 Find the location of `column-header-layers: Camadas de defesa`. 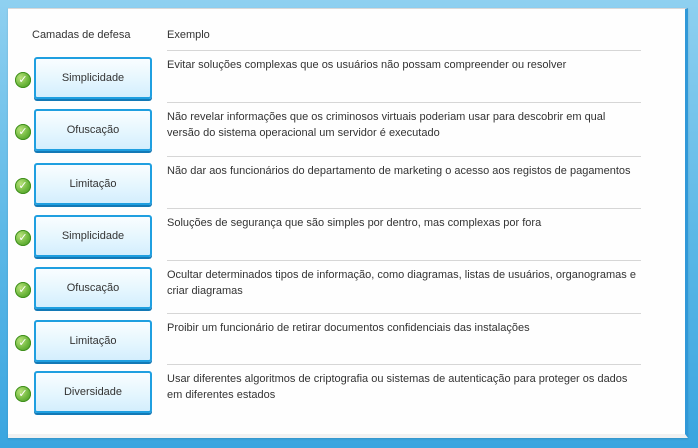

column-header-layers: Camadas de defesa is located at coordinates (81, 35).